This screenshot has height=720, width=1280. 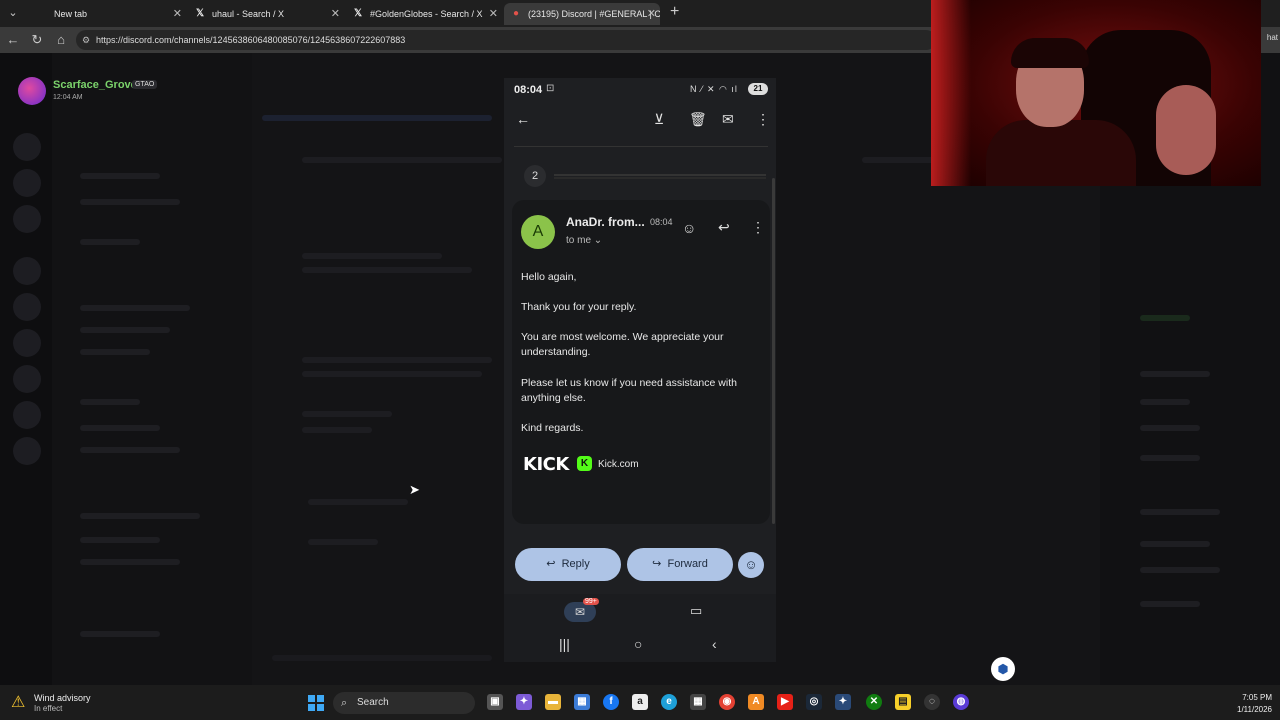 I want to click on message-more-icon: ⋮, so click(x=758, y=227).